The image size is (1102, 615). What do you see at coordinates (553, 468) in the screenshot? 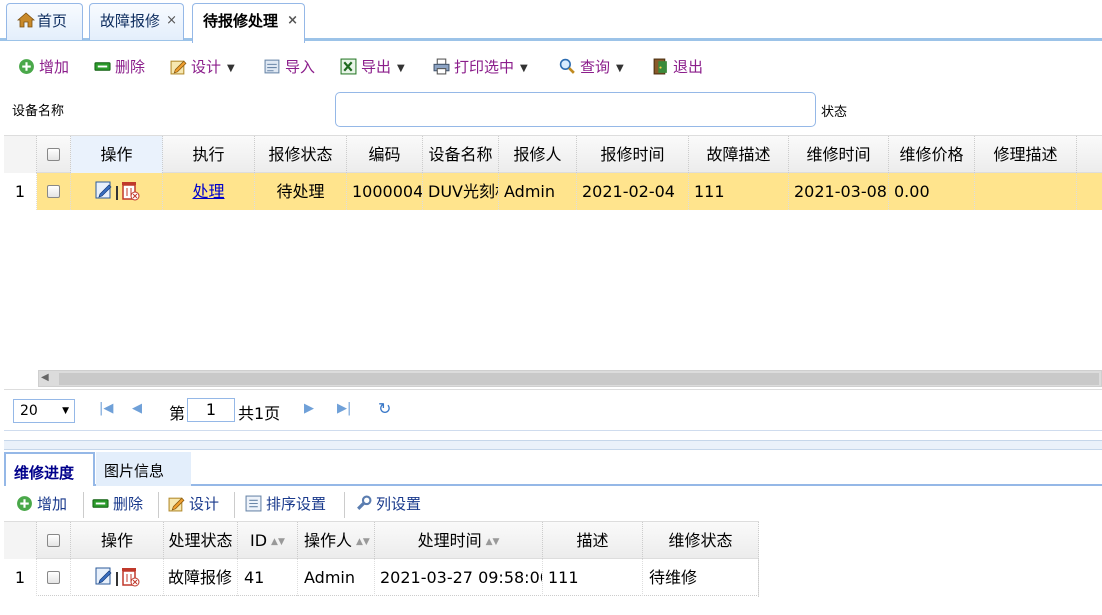
I see `detail-tab-bar: 维修进度 图片信息` at bounding box center [553, 468].